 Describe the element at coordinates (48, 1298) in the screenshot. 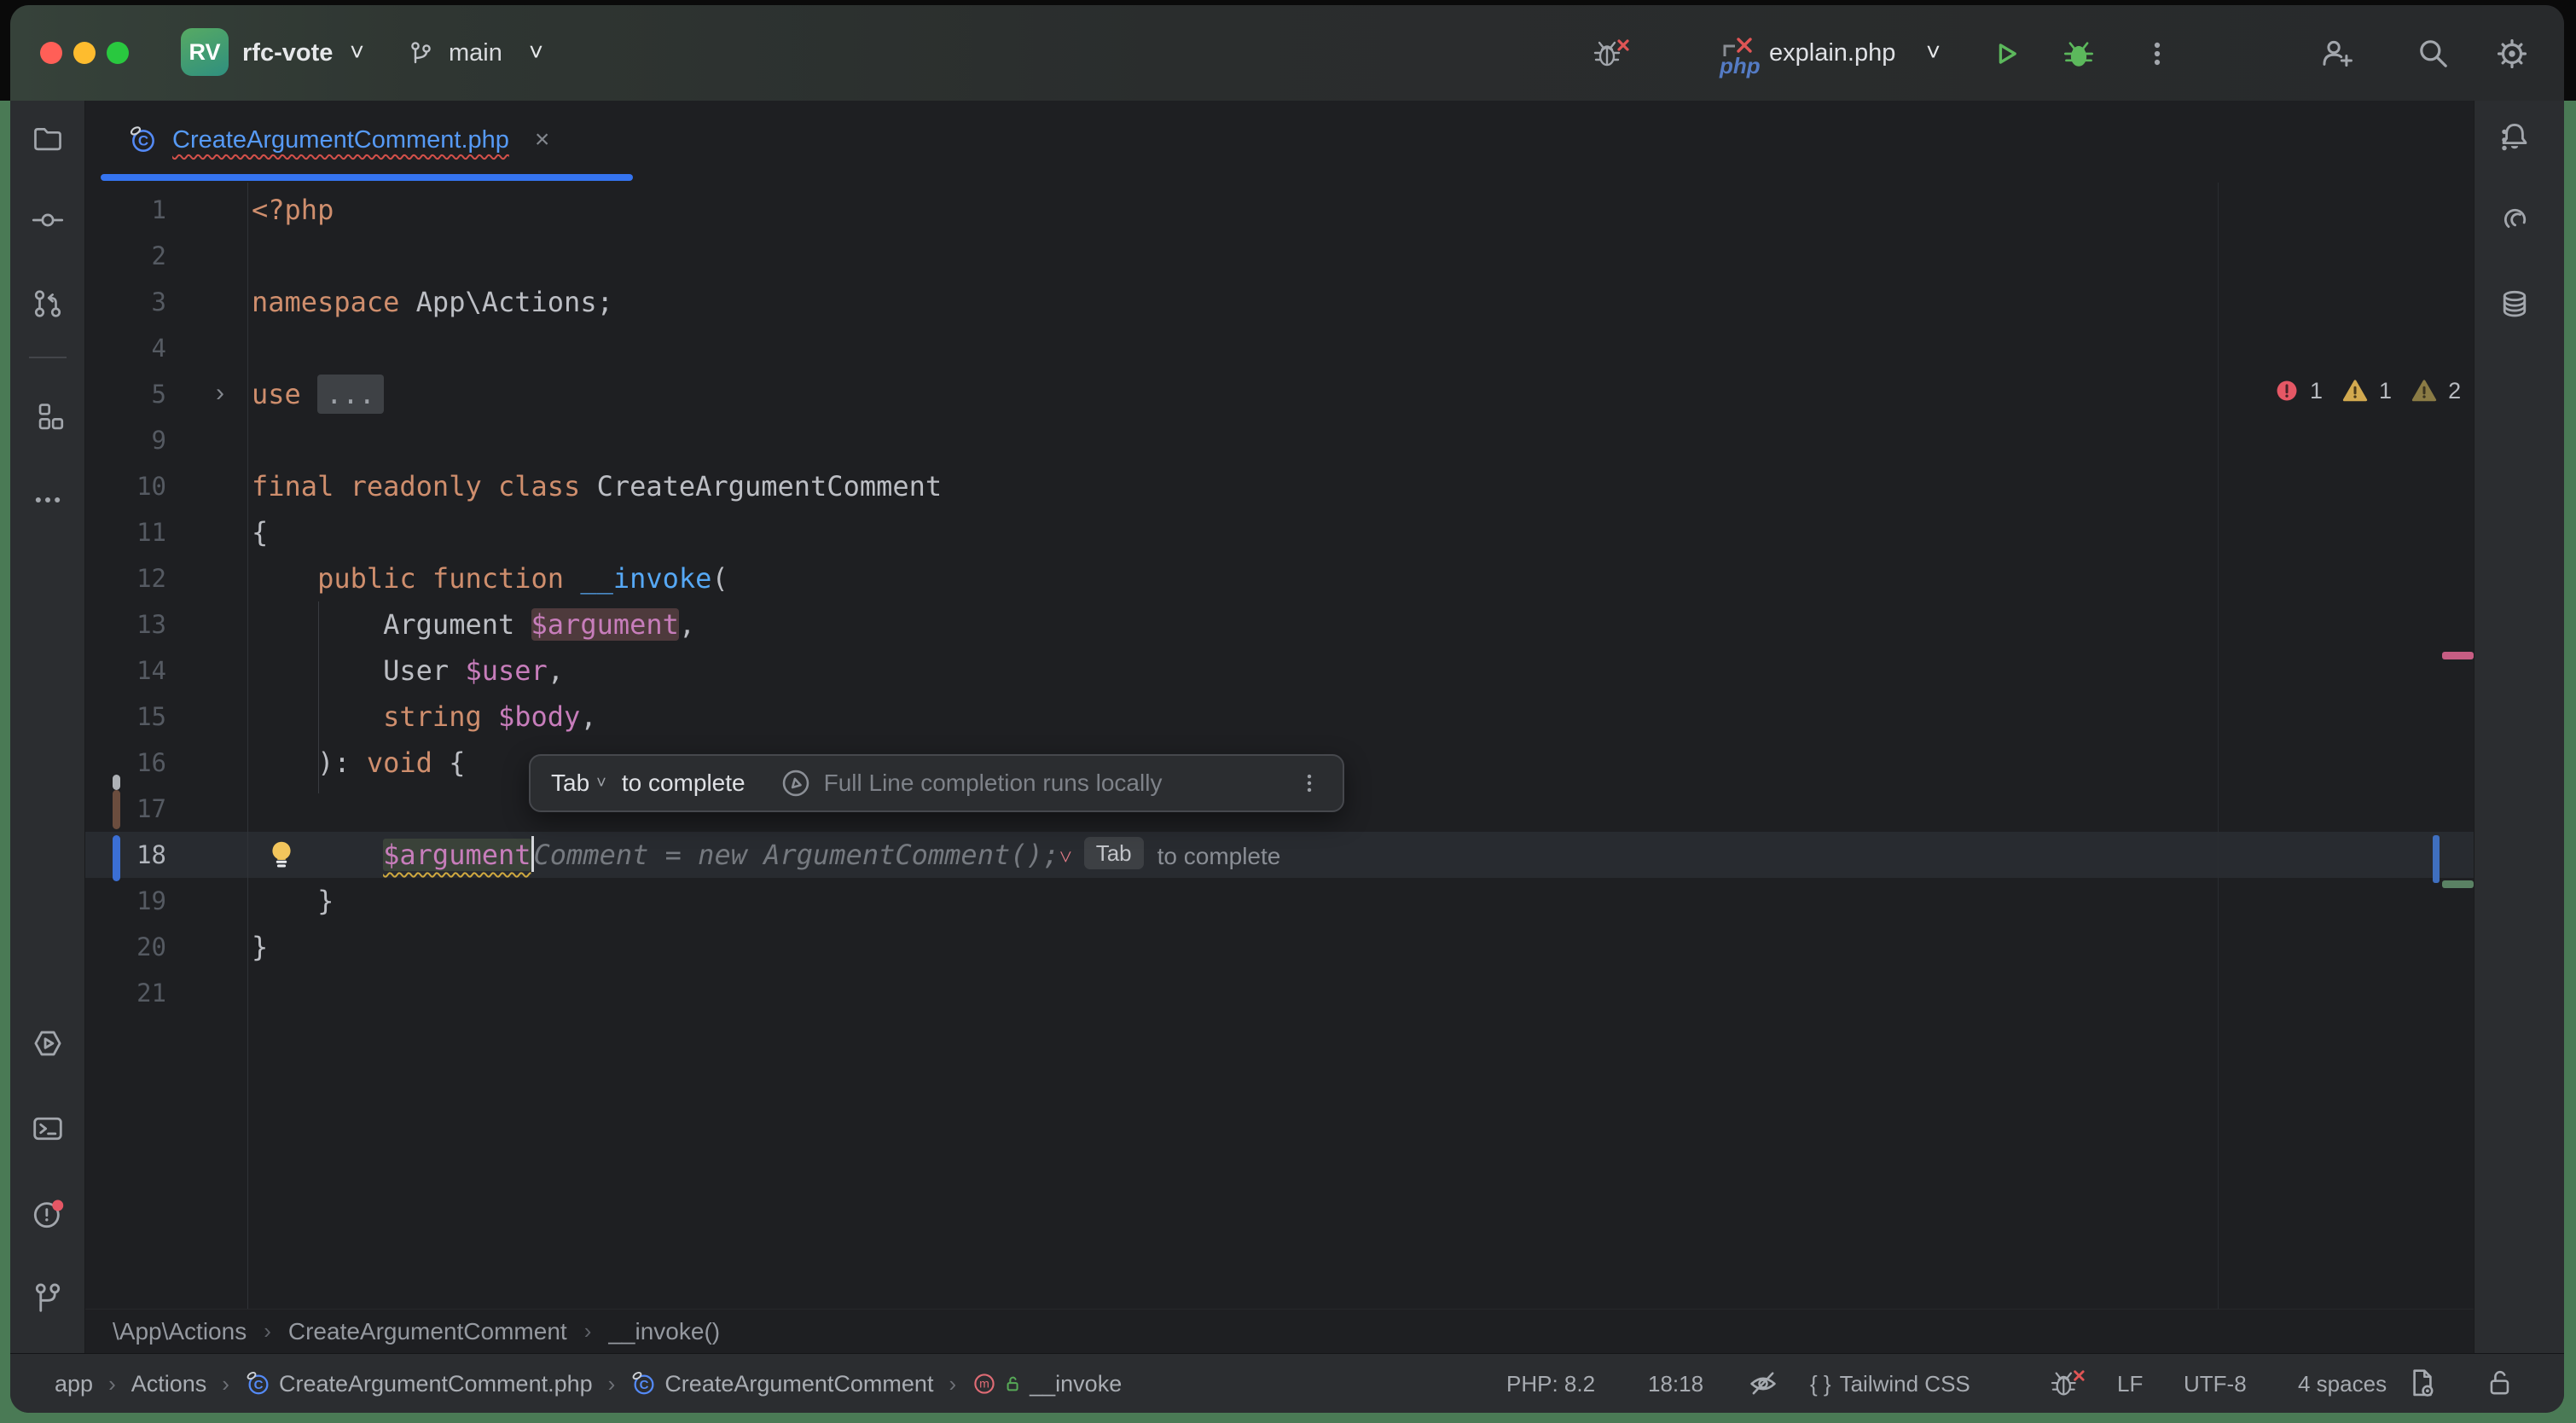

I see `version-control-tool-icon` at that location.